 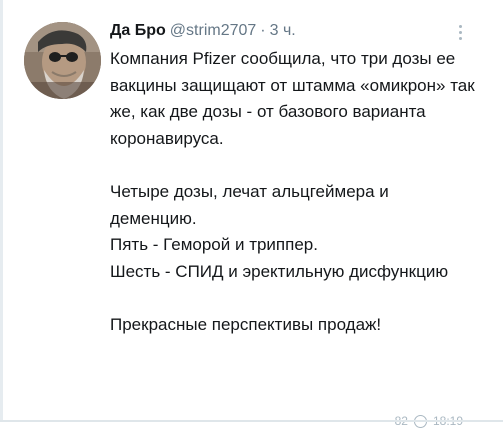 What do you see at coordinates (246, 324) in the screenshot?
I see `tweet-paragraph: Прекрасные перспективы продаж!` at bounding box center [246, 324].